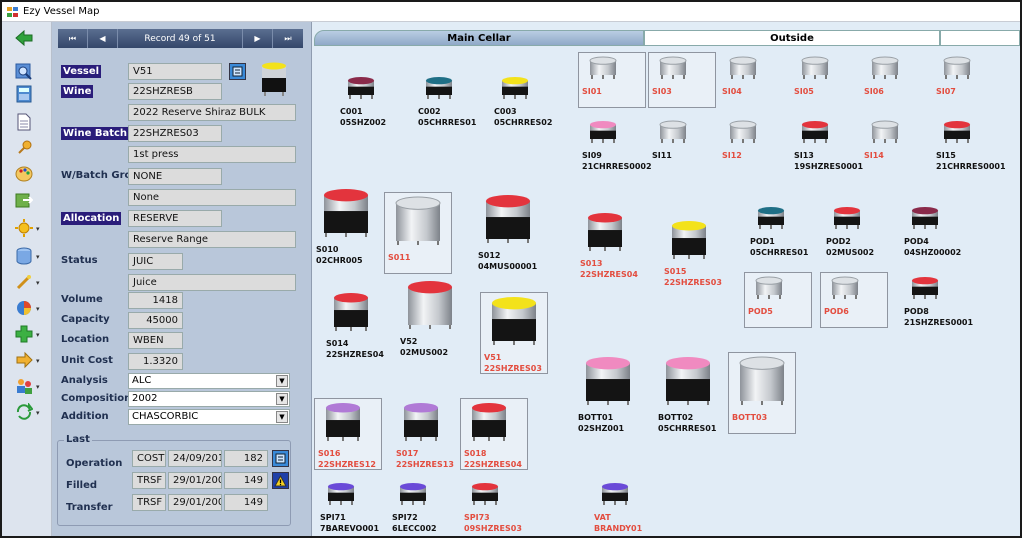 The image size is (1022, 538). I want to click on back-arrow-icon, so click(24, 38).